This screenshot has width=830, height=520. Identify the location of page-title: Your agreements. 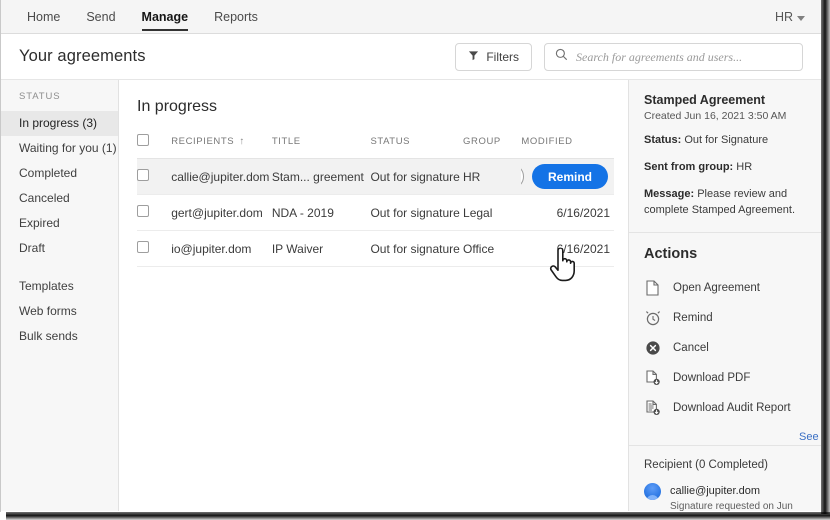
(82, 56).